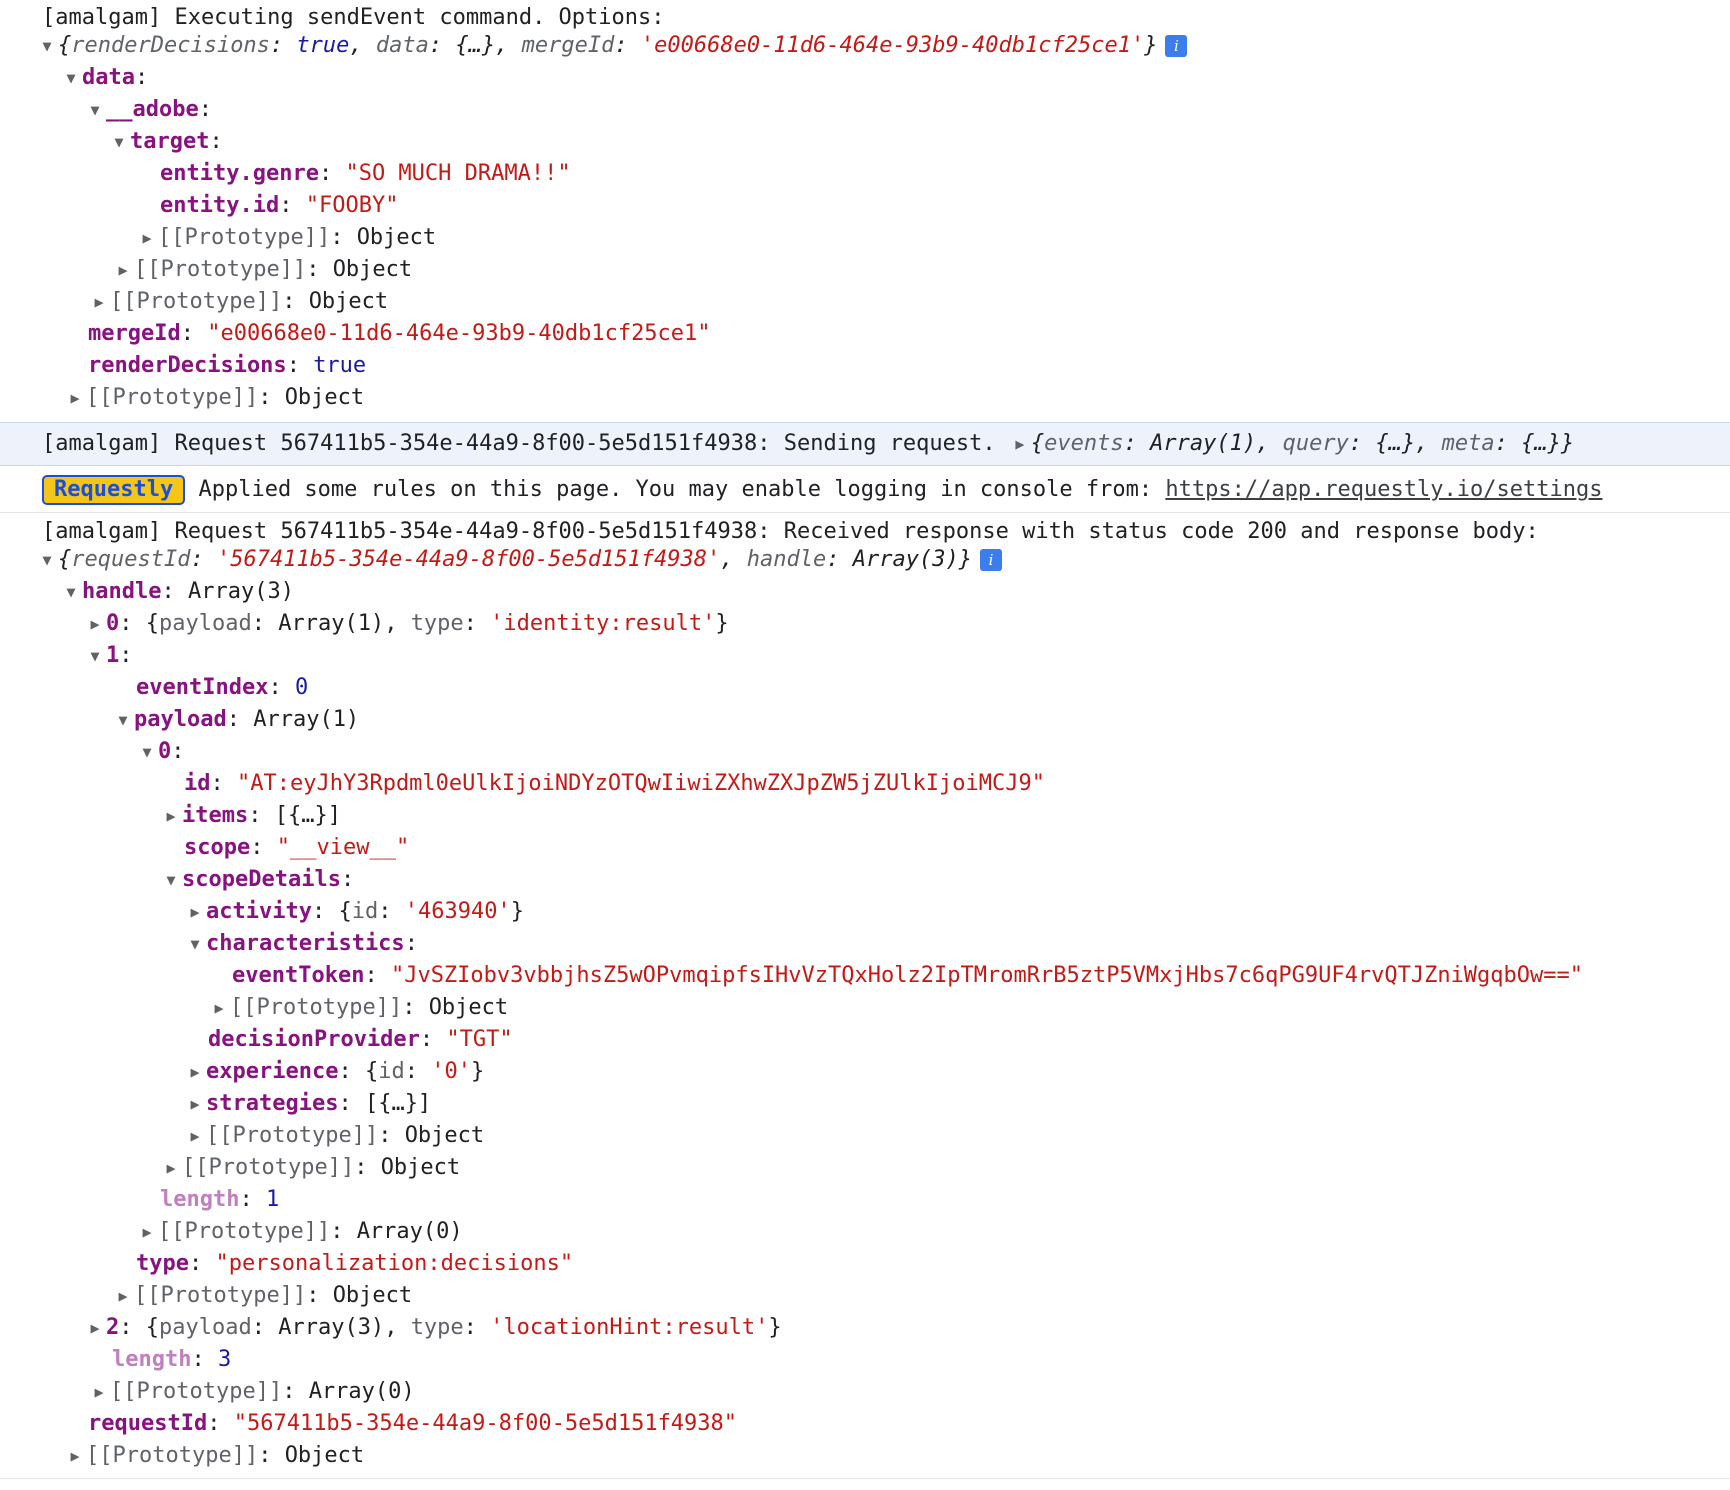 The width and height of the screenshot is (1730, 1490). Describe the element at coordinates (300, 944) in the screenshot. I see `characteristics-node: ▼ characteristics:` at that location.